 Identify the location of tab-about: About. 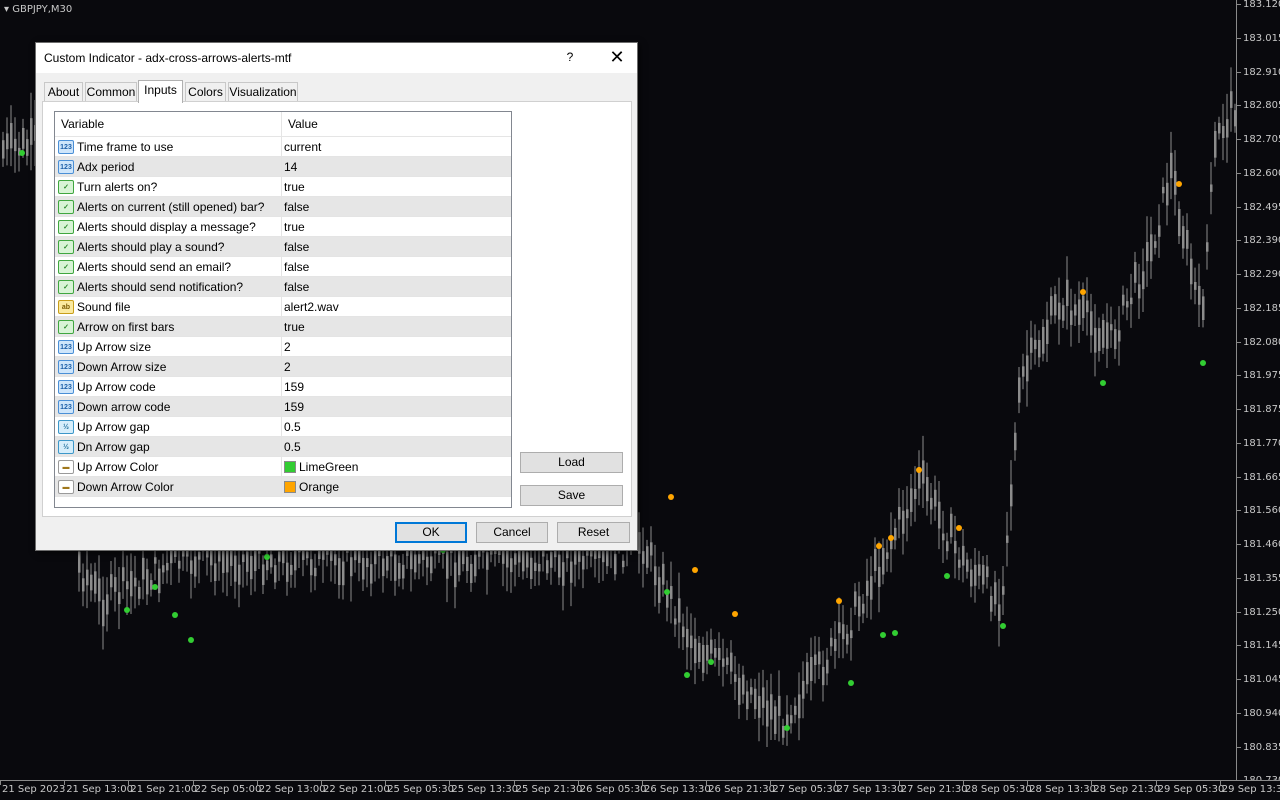
(63, 92).